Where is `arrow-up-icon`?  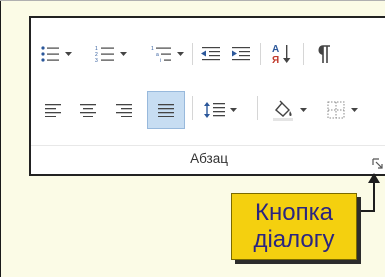 arrow-up-icon is located at coordinates (374, 178).